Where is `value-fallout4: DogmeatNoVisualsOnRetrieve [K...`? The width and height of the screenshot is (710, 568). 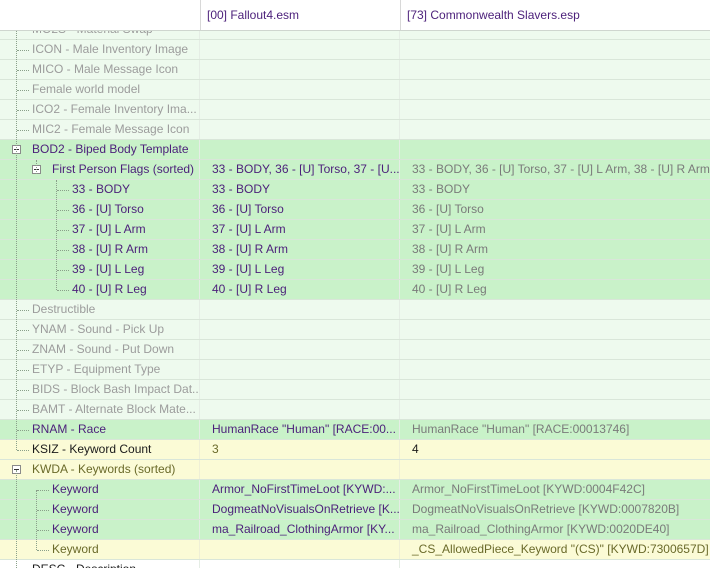 value-fallout4: DogmeatNoVisualsOnRetrieve [K... is located at coordinates (300, 509).